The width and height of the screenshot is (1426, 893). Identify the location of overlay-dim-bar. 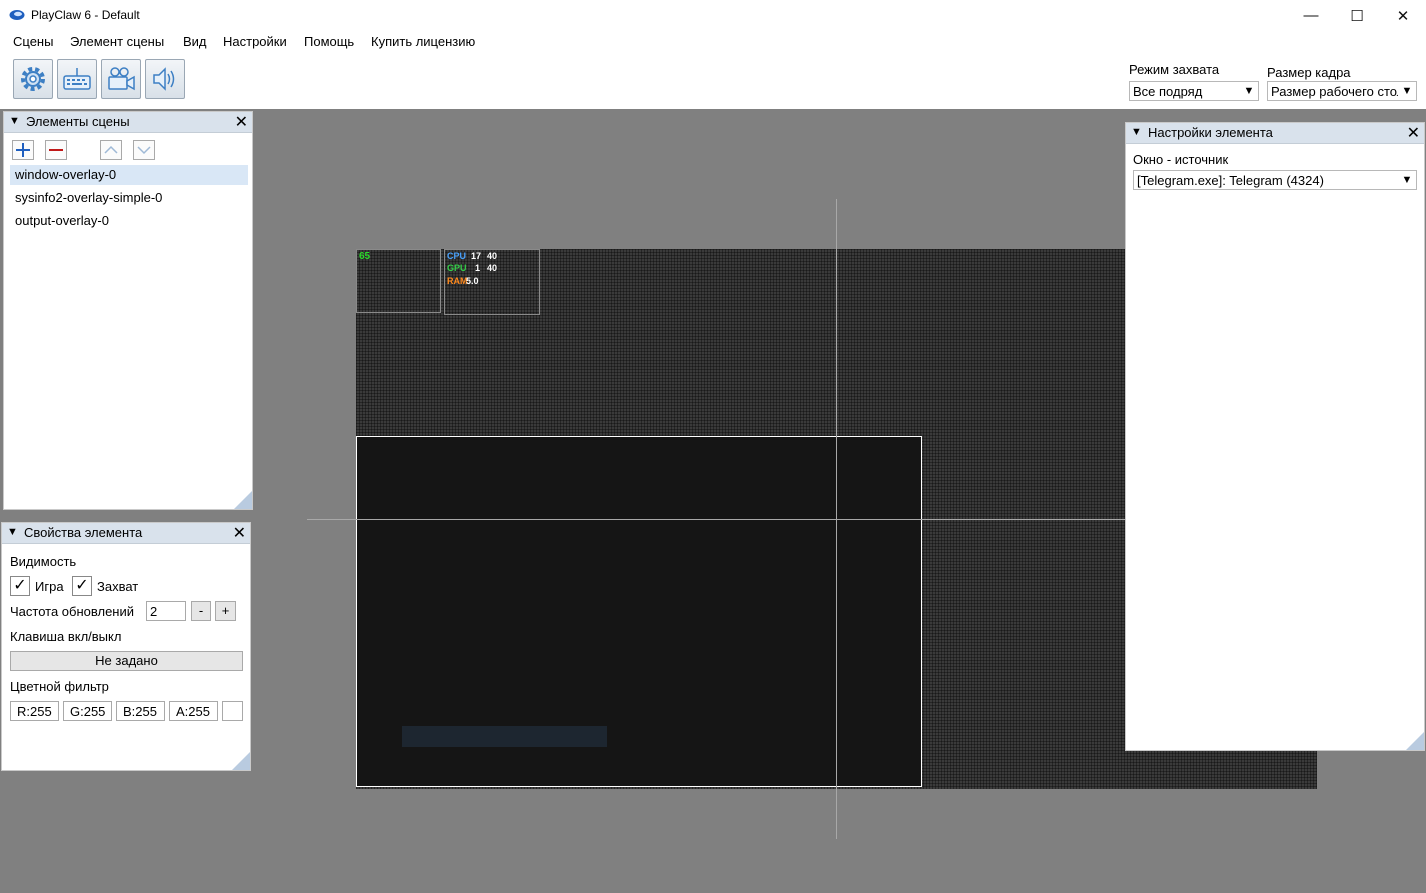
(504, 736).